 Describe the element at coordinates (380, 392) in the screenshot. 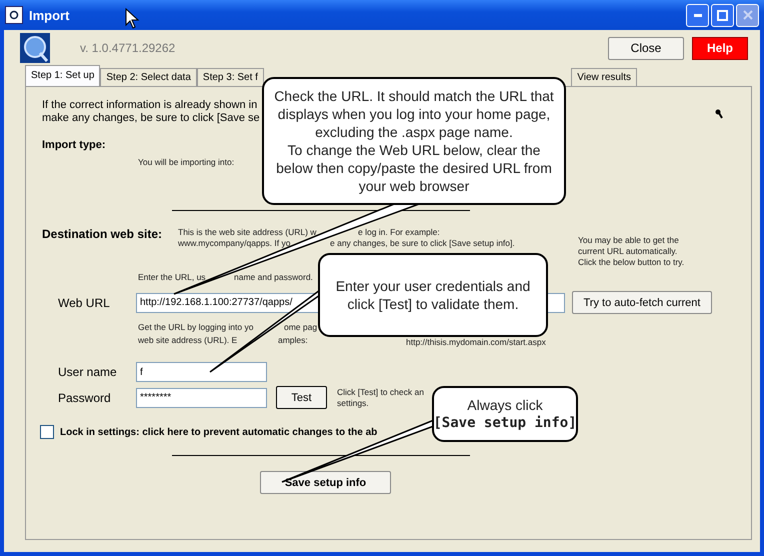

I see `hint-text: Click [Test] to check an` at that location.